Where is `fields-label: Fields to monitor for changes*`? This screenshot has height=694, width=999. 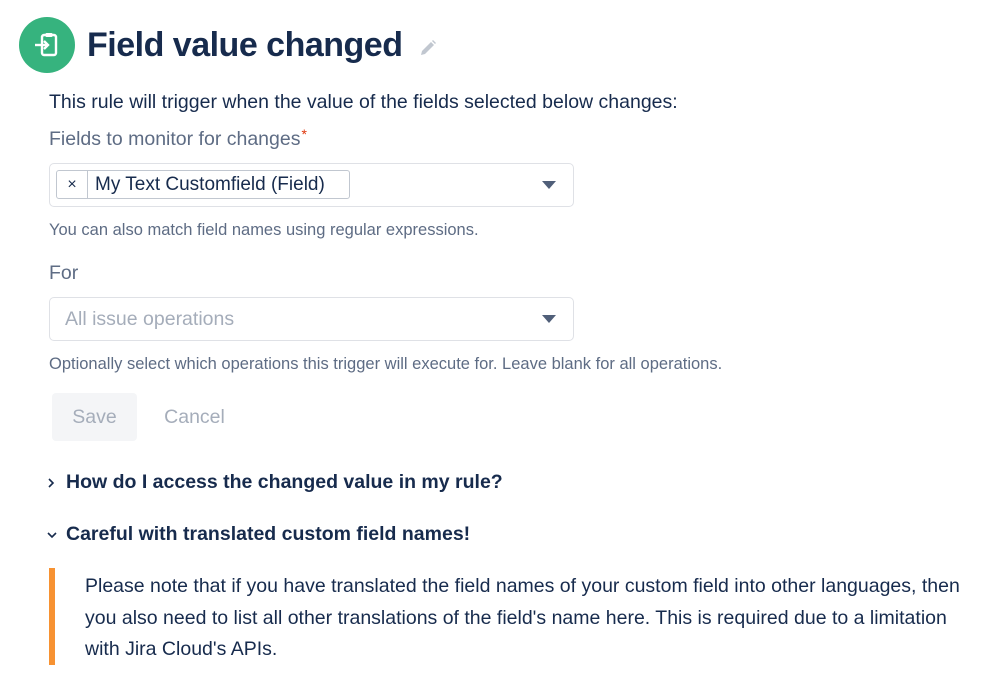
fields-label: Fields to monitor for changes* is located at coordinates (178, 138).